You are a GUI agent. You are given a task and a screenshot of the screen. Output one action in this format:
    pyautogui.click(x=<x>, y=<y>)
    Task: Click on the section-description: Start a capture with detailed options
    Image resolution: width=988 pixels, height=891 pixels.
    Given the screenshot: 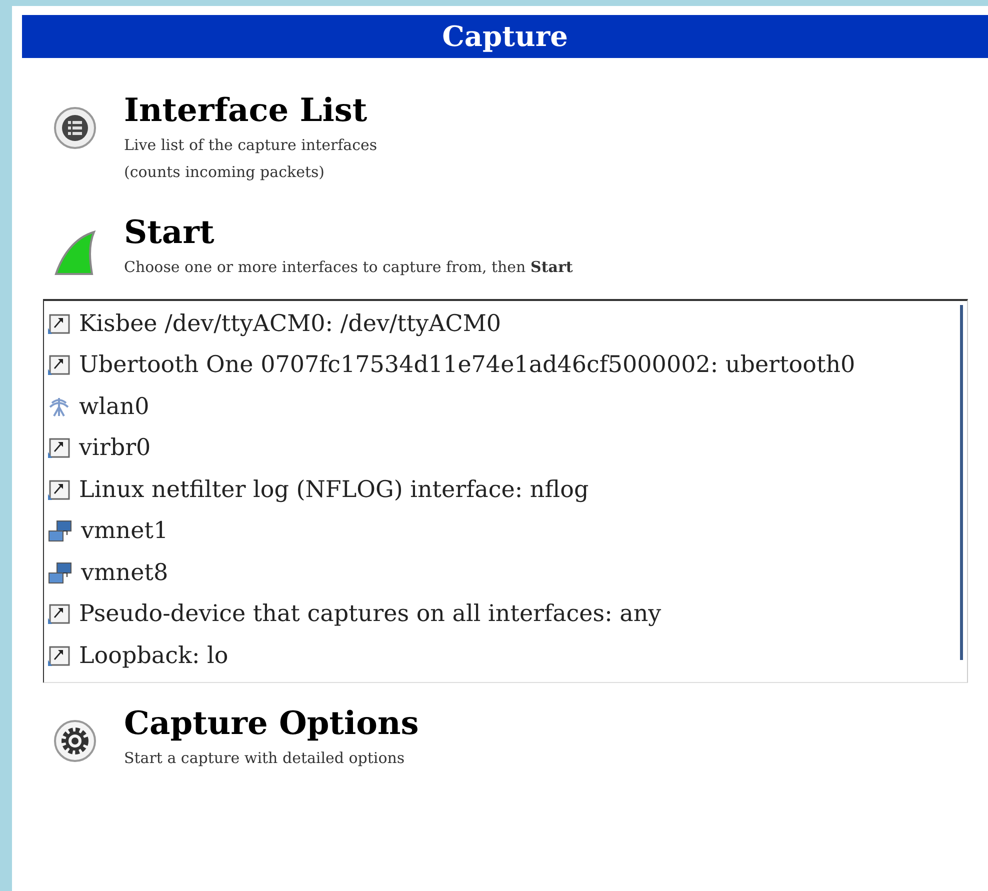 What is the action you would take?
    pyautogui.click(x=265, y=758)
    